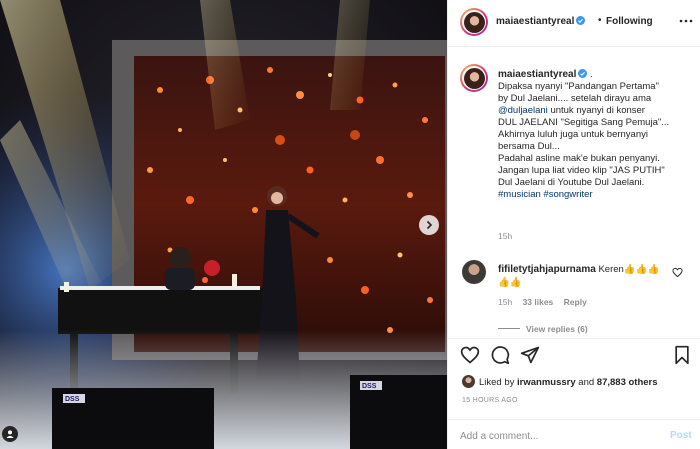  Describe the element at coordinates (519, 194) in the screenshot. I see `hashtag-link: #musician` at that location.